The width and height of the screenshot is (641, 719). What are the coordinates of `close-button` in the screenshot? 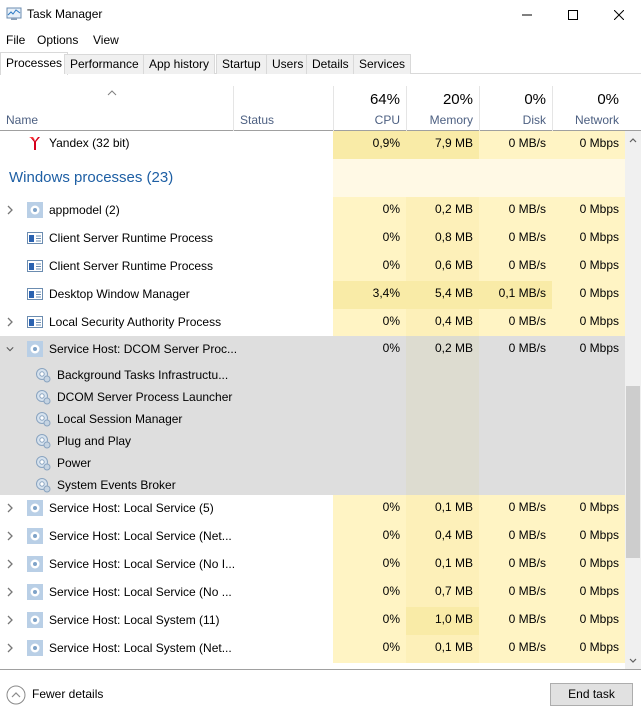 It's located at (618, 15).